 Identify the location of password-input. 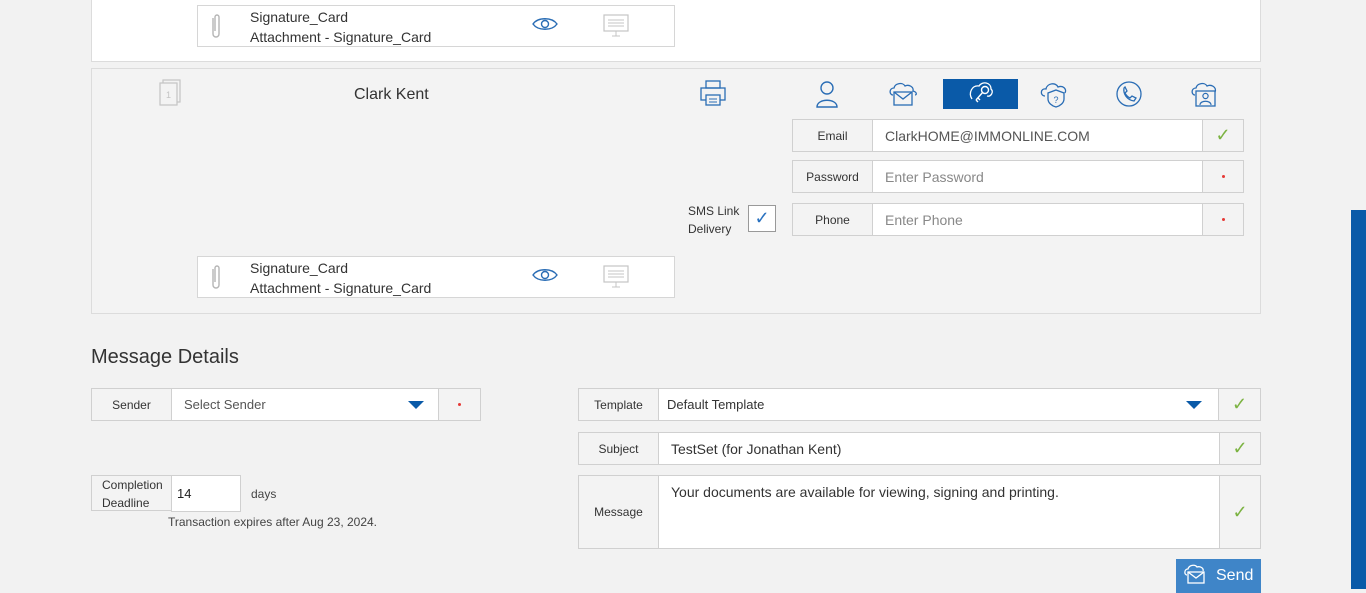
(1037, 176).